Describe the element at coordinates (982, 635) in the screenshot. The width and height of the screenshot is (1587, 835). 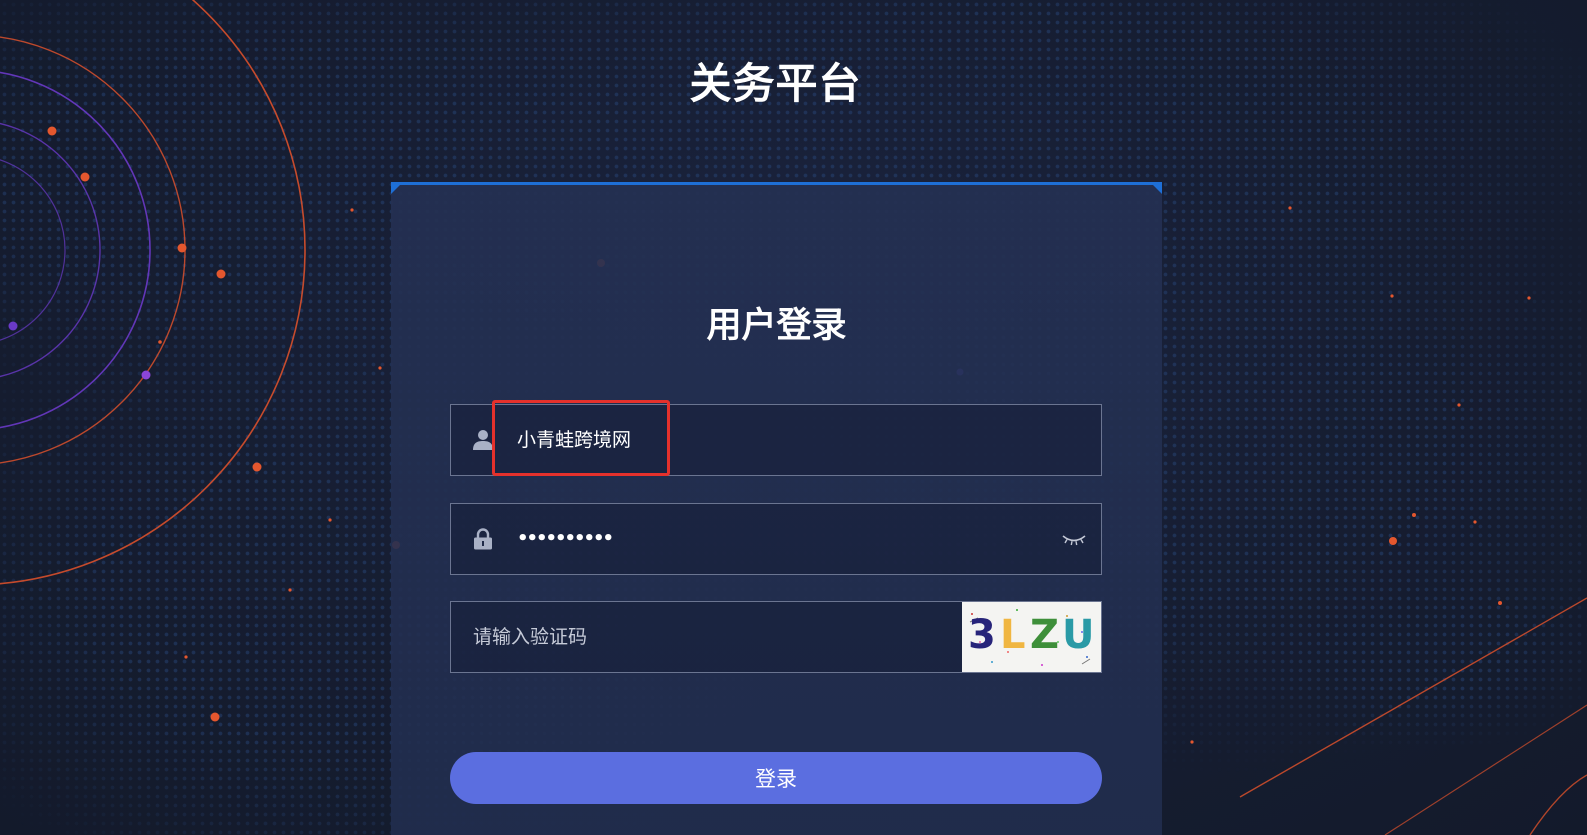
I see `captcha-char: 3` at that location.